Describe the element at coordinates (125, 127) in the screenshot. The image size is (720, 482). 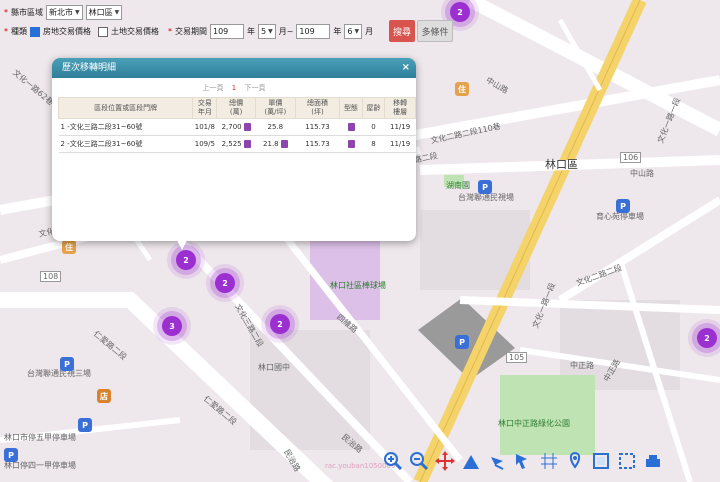
I see `address-cell: 1 -文化三路二段31~60號` at that location.